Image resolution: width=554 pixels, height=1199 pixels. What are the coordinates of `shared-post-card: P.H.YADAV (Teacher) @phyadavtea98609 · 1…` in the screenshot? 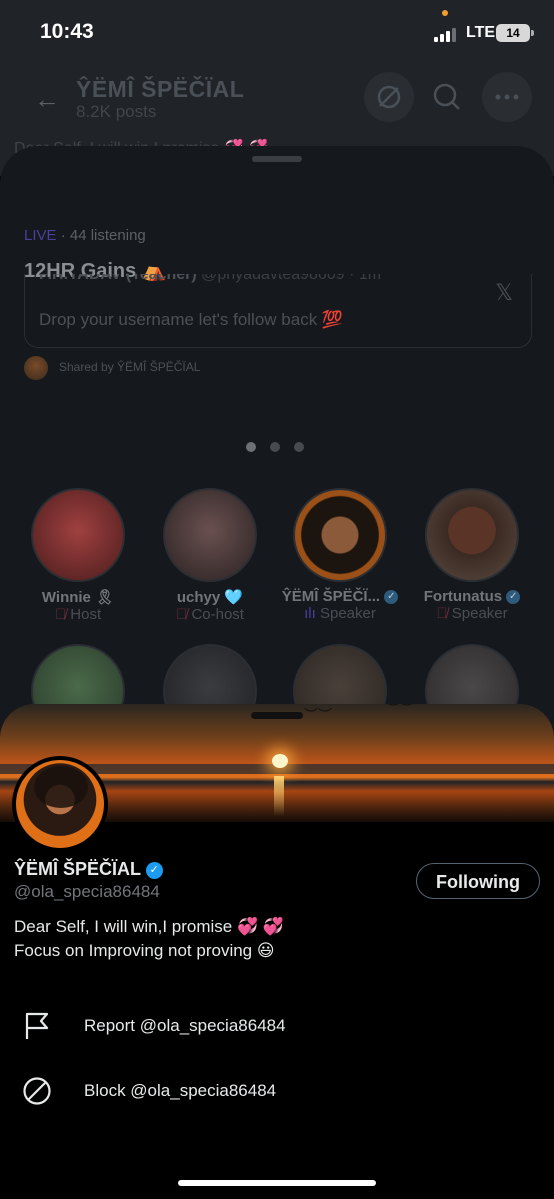 It's located at (278, 311).